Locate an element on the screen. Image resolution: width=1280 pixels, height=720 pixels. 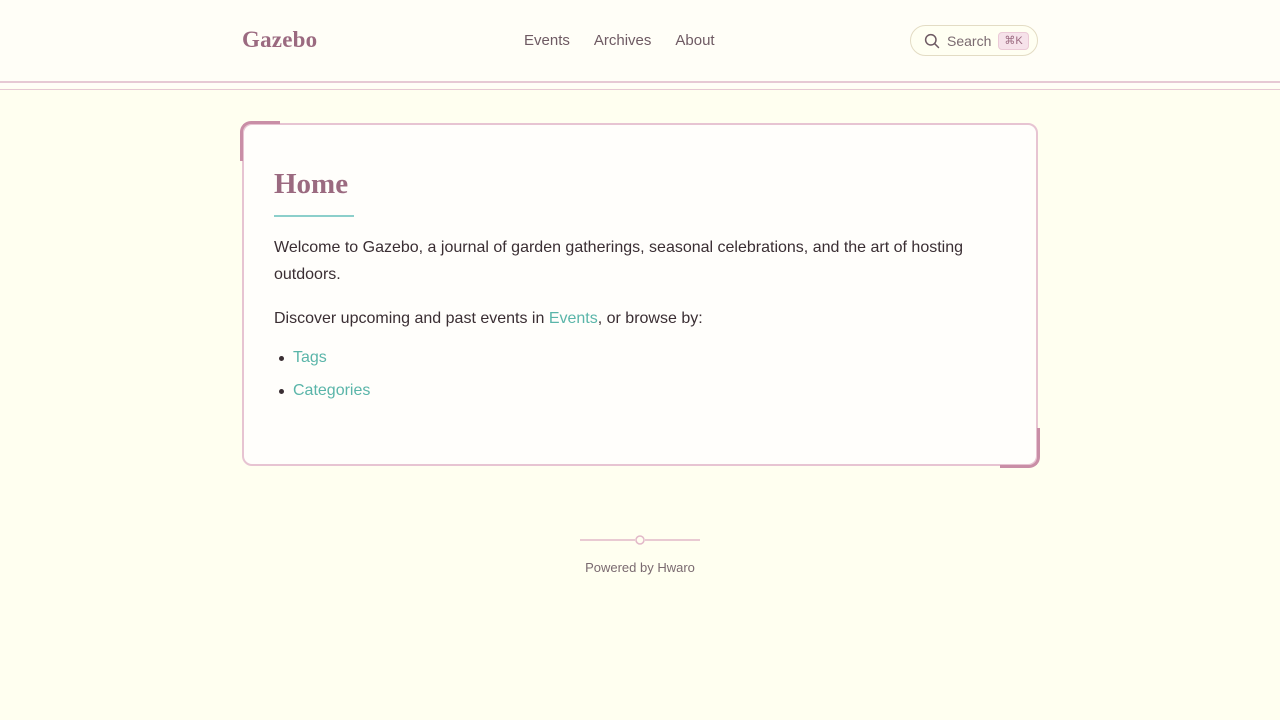
card-corner-top-left is located at coordinates (260, 141).